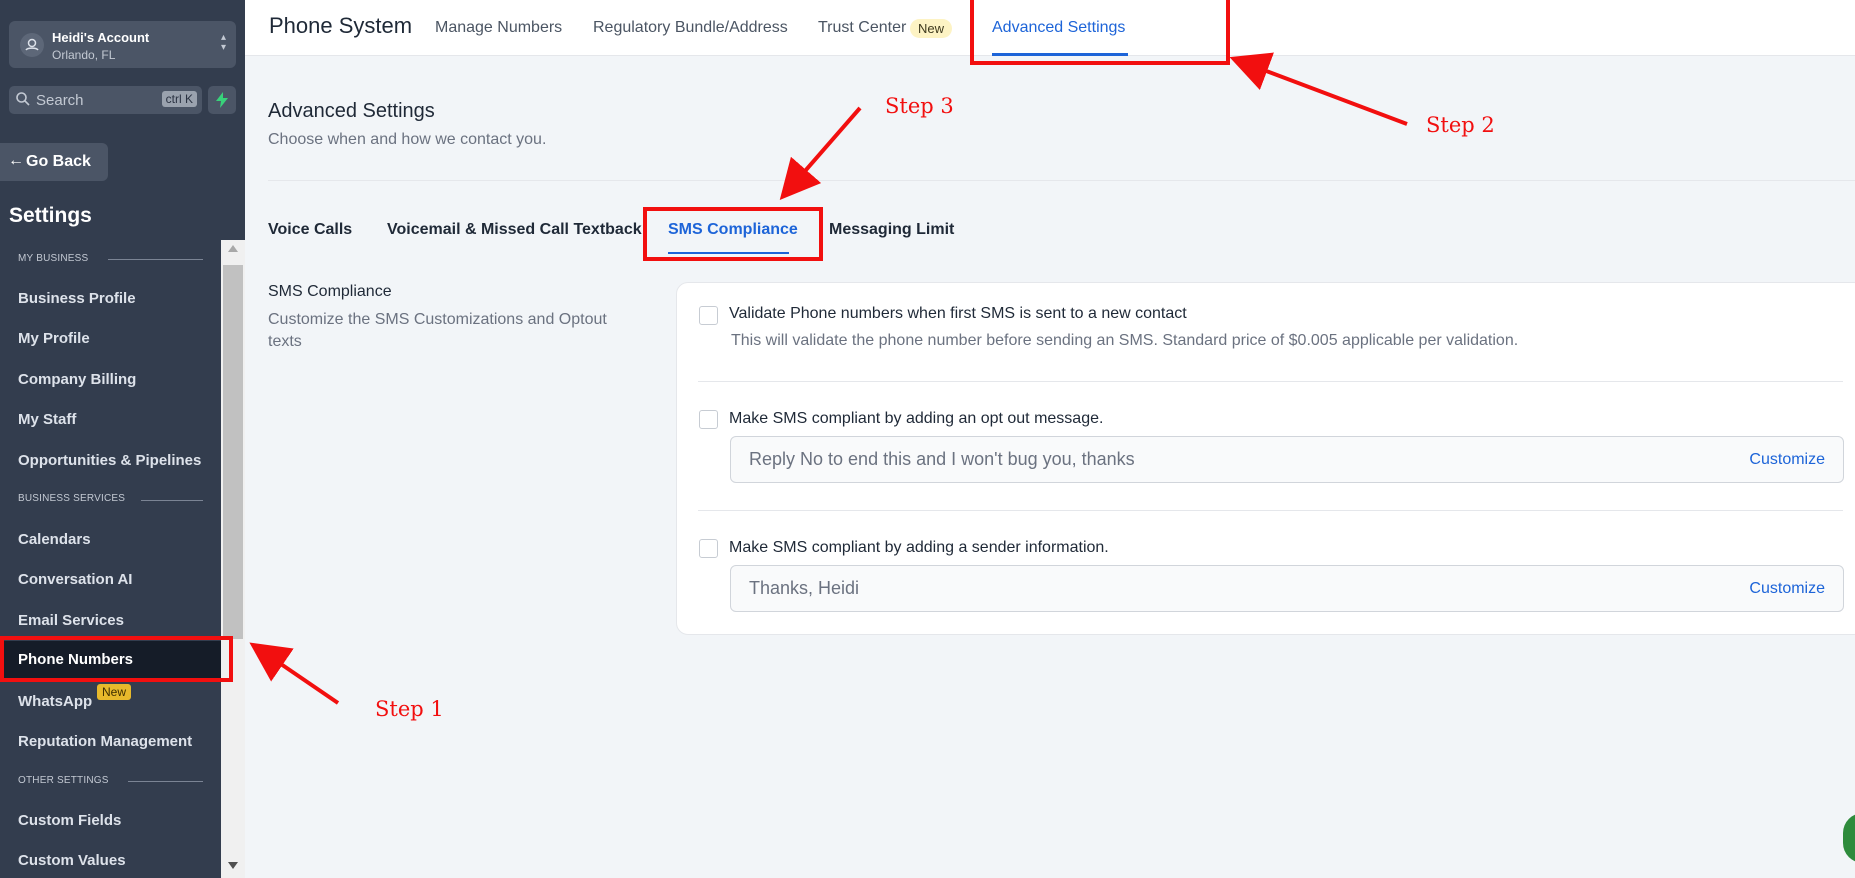  What do you see at coordinates (294, 673) in the screenshot?
I see `step1-arrow` at bounding box center [294, 673].